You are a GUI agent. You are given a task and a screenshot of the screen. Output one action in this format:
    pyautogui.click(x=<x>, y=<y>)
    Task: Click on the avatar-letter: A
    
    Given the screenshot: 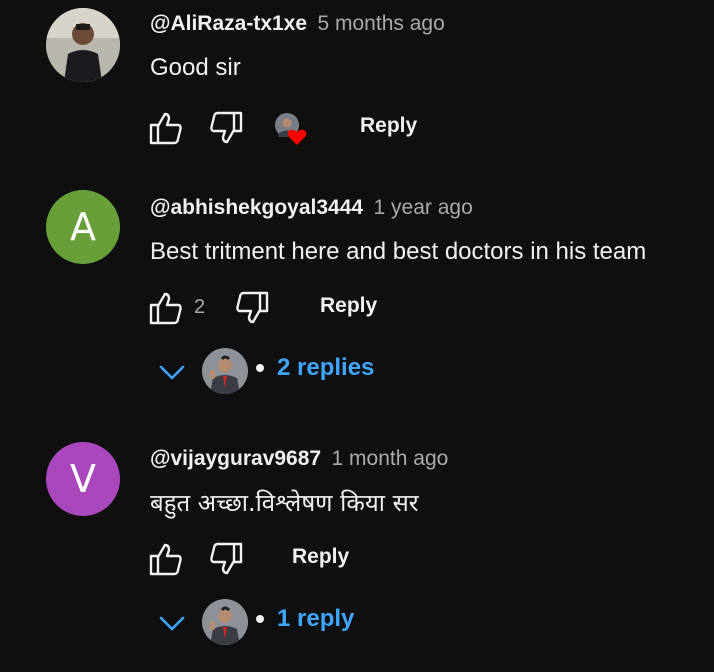 What is the action you would take?
    pyautogui.click(x=83, y=227)
    